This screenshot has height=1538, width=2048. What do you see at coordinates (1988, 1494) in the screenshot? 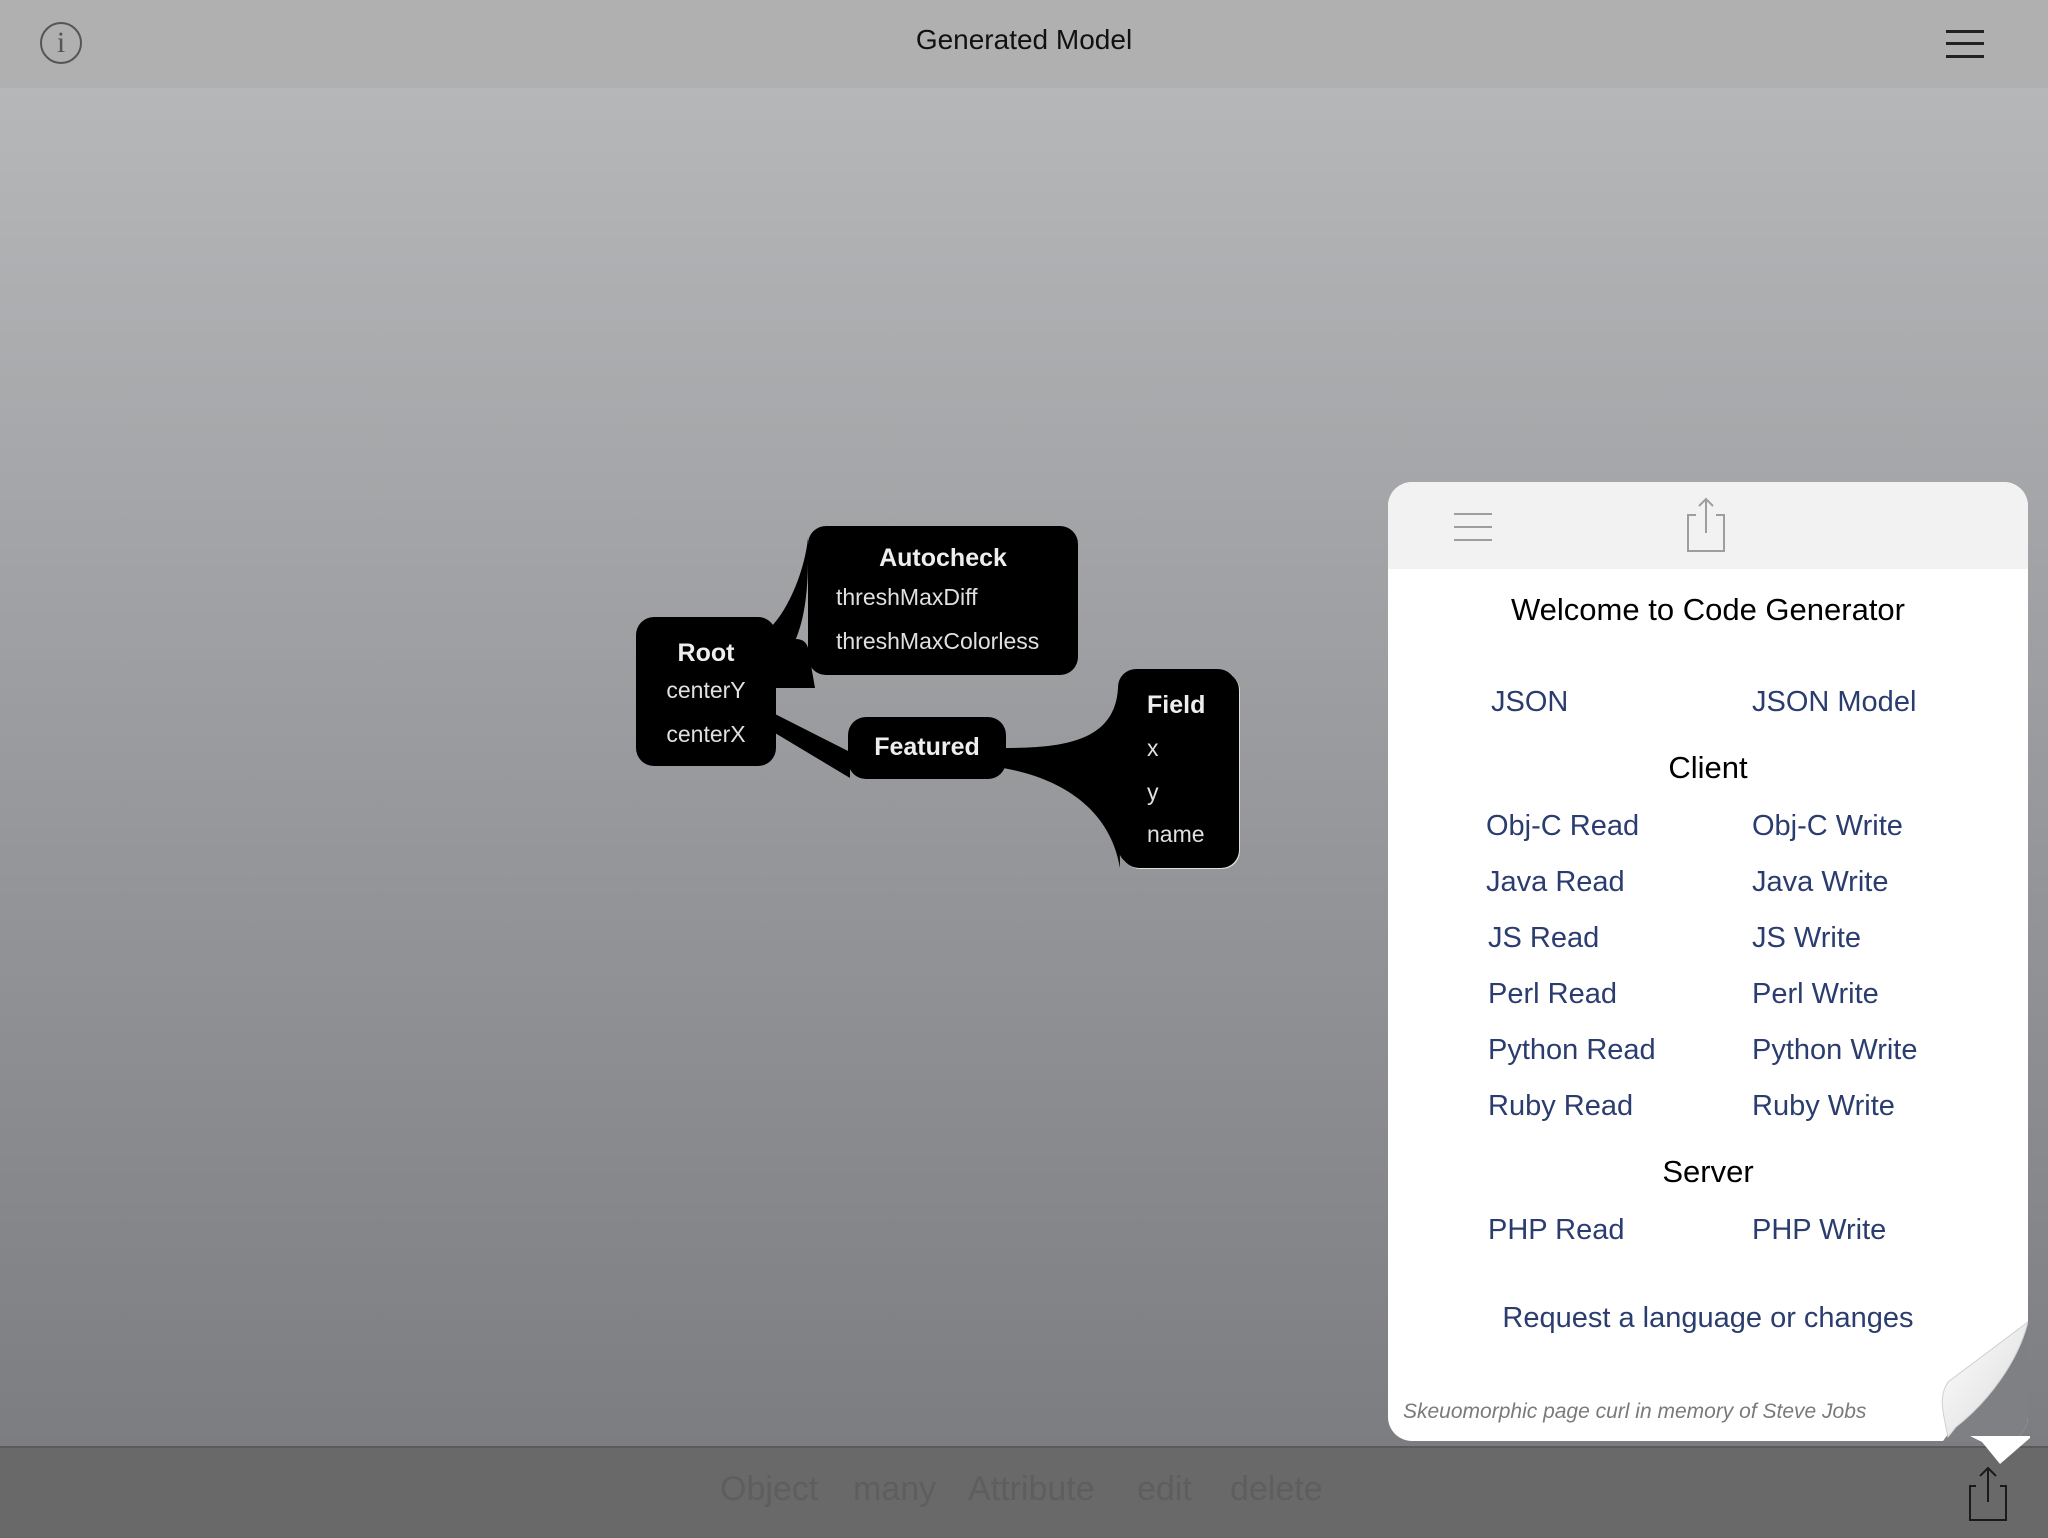
I see `share-icon` at bounding box center [1988, 1494].